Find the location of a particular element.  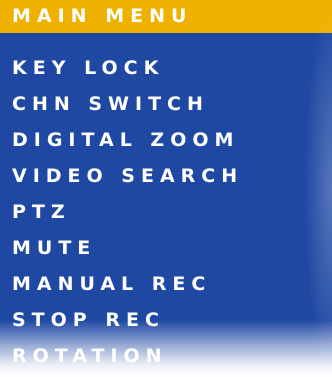

menu-item-digital-zoom: DIGITAL ZOOM is located at coordinates (166, 140).